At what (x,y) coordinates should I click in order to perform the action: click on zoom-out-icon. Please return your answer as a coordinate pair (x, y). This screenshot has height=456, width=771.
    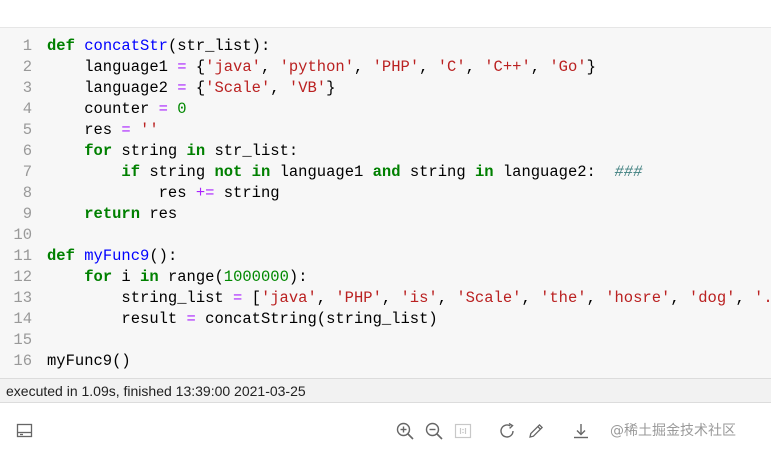
    Looking at the image, I should click on (434, 431).